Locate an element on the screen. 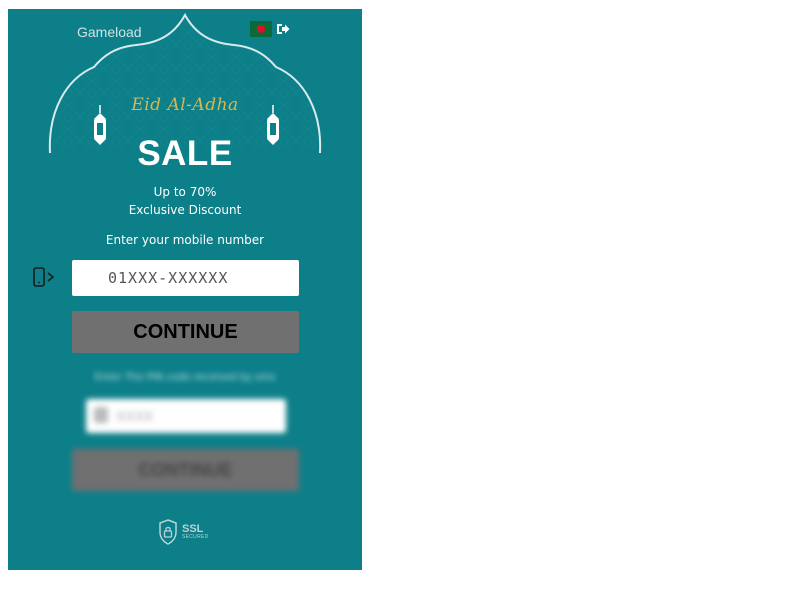  ssl-text: SSL SECURED is located at coordinates (195, 532).